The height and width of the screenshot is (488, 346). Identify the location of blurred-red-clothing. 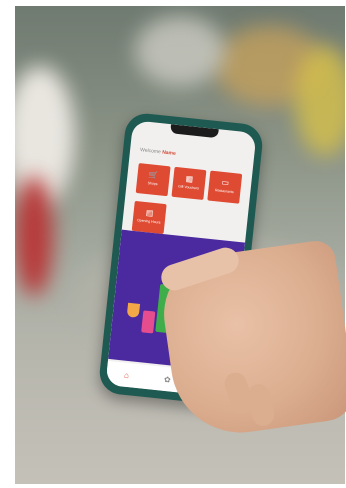
(34, 236).